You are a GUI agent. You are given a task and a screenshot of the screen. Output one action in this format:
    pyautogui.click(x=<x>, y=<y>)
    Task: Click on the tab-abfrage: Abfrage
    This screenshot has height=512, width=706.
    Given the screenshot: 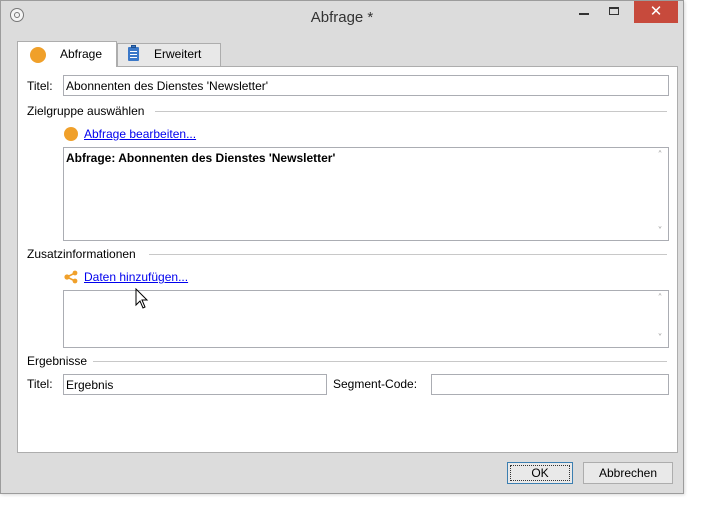 What is the action you would take?
    pyautogui.click(x=67, y=54)
    